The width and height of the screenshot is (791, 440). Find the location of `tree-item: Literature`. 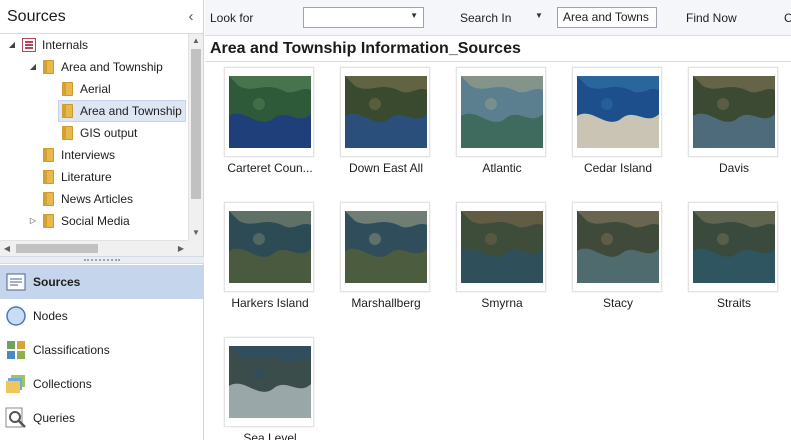

tree-item: Literature is located at coordinates (94, 177).